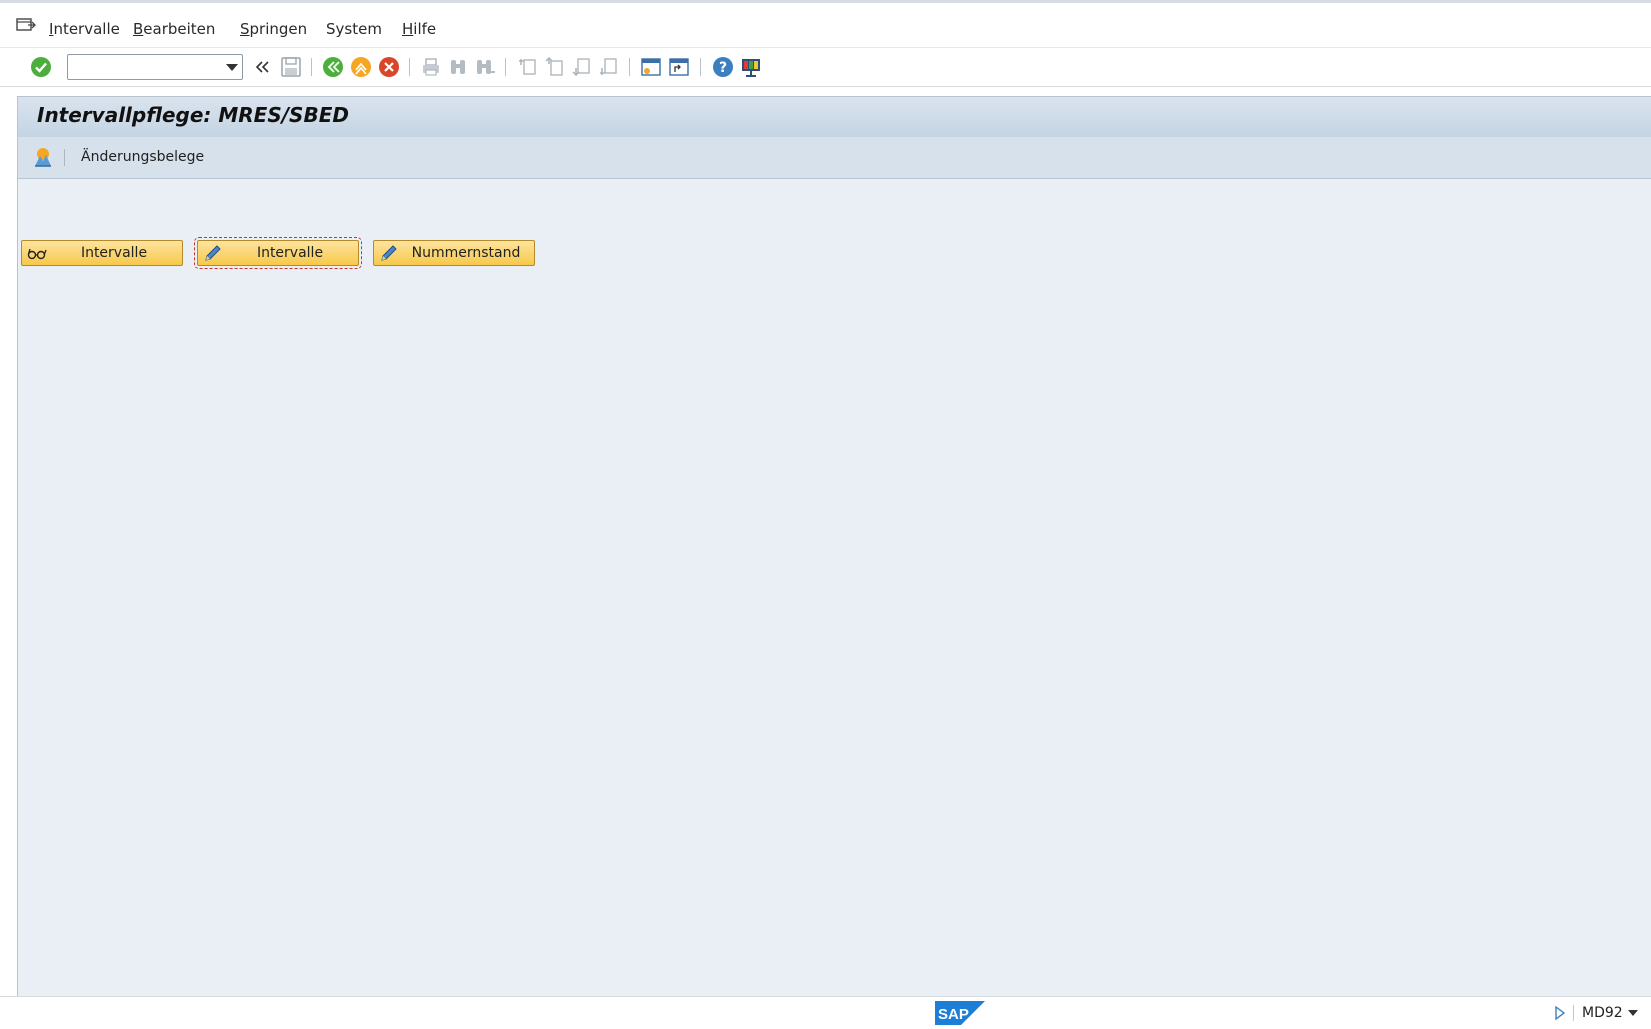 The height and width of the screenshot is (1029, 1651). Describe the element at coordinates (37, 254) in the screenshot. I see `glasses-icon` at that location.